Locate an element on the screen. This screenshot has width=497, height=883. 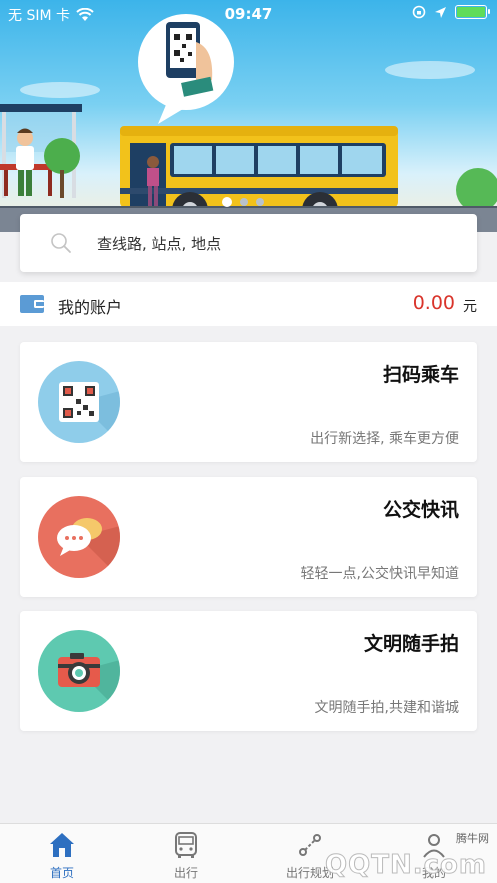
account-row: 我的账户 0.00 元 is located at coordinates (248, 304).